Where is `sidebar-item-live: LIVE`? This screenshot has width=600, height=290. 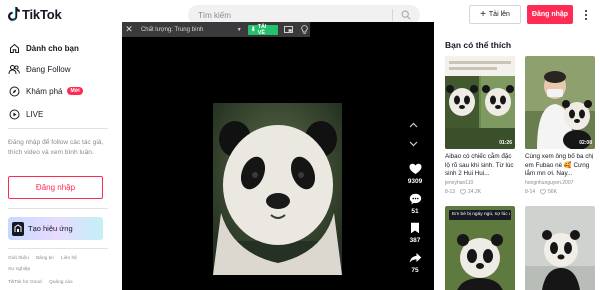
sidebar-item-live: LIVE is located at coordinates (25, 114).